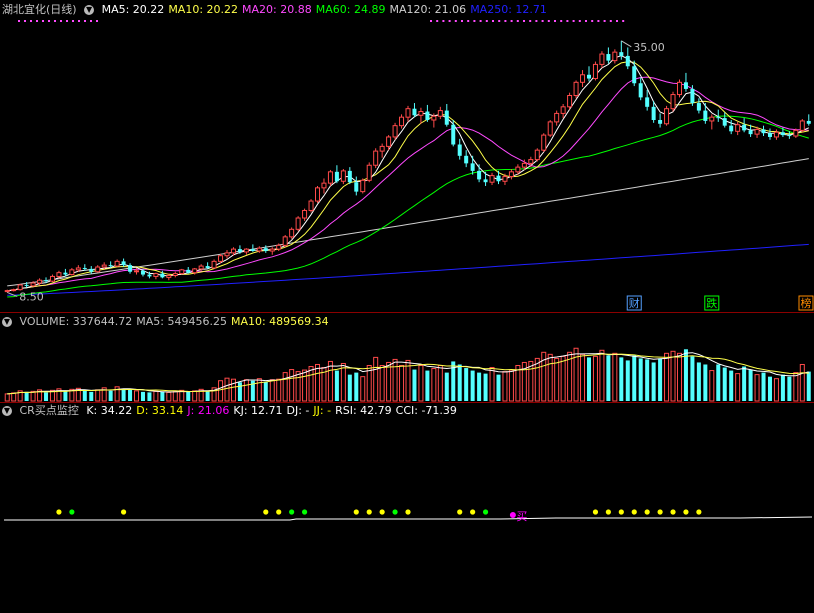 This screenshot has height=613, width=814. I want to click on volume-legend-item-2: MA10: 489569.34, so click(279, 321).